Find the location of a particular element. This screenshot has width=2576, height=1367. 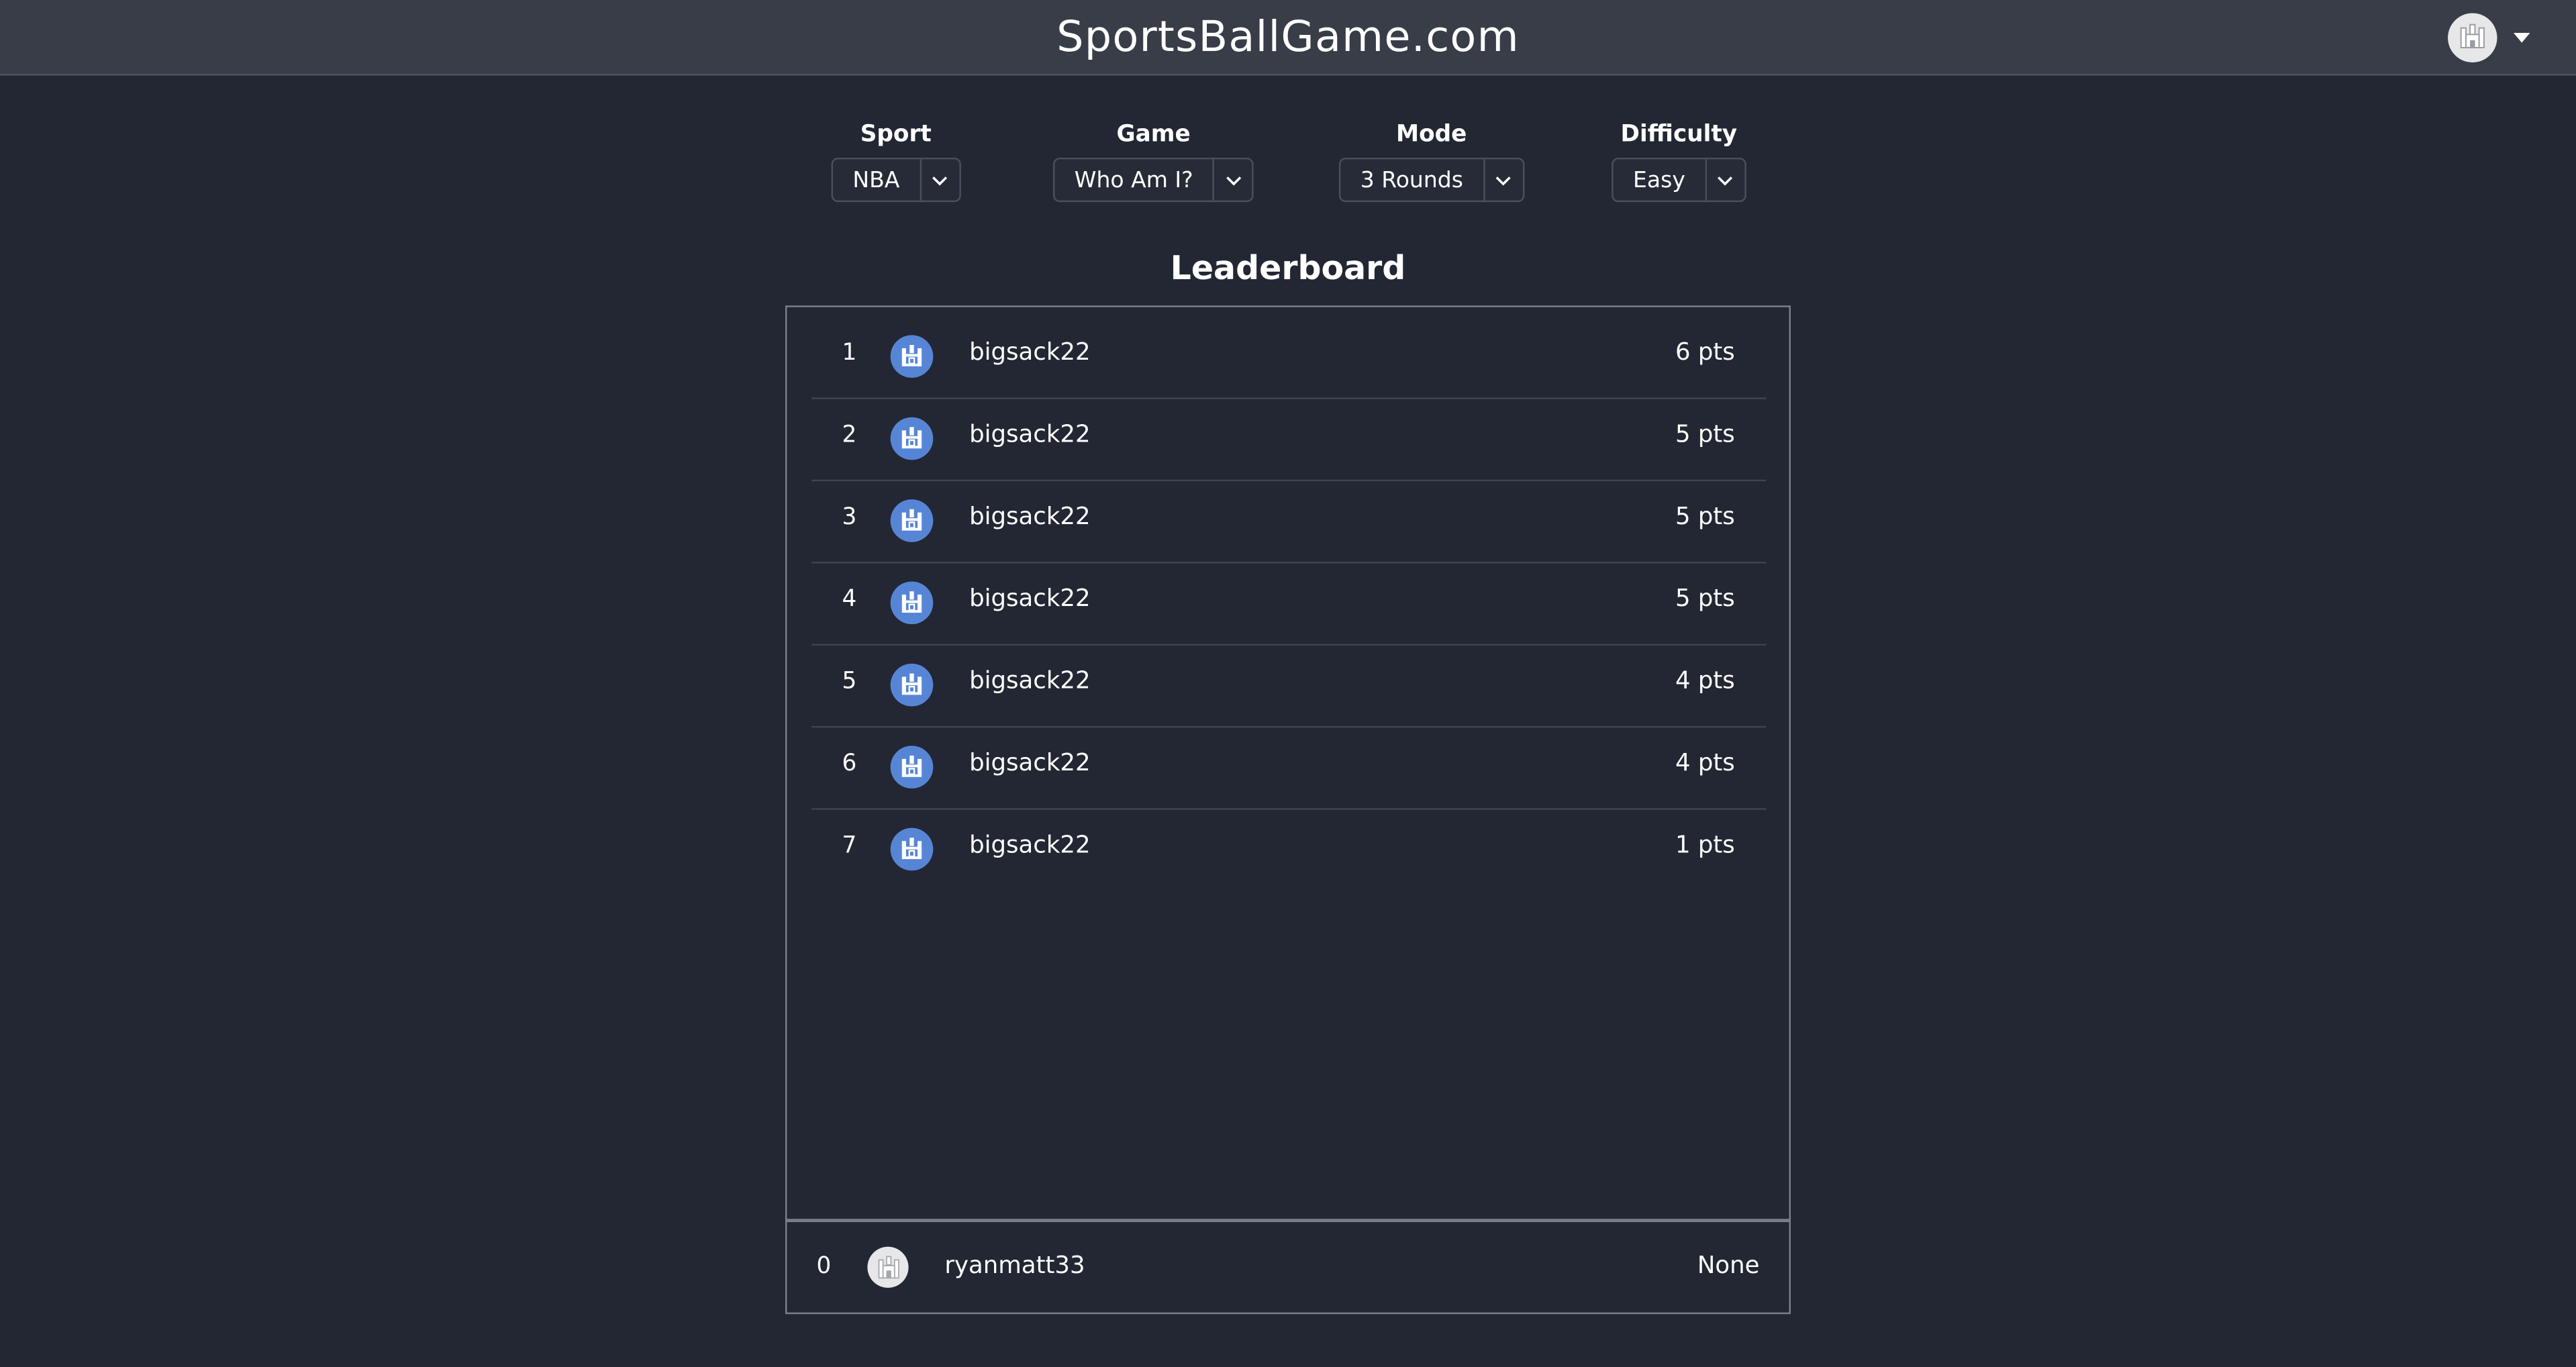

game-filter: Game Who Am I? is located at coordinates (1153, 161).